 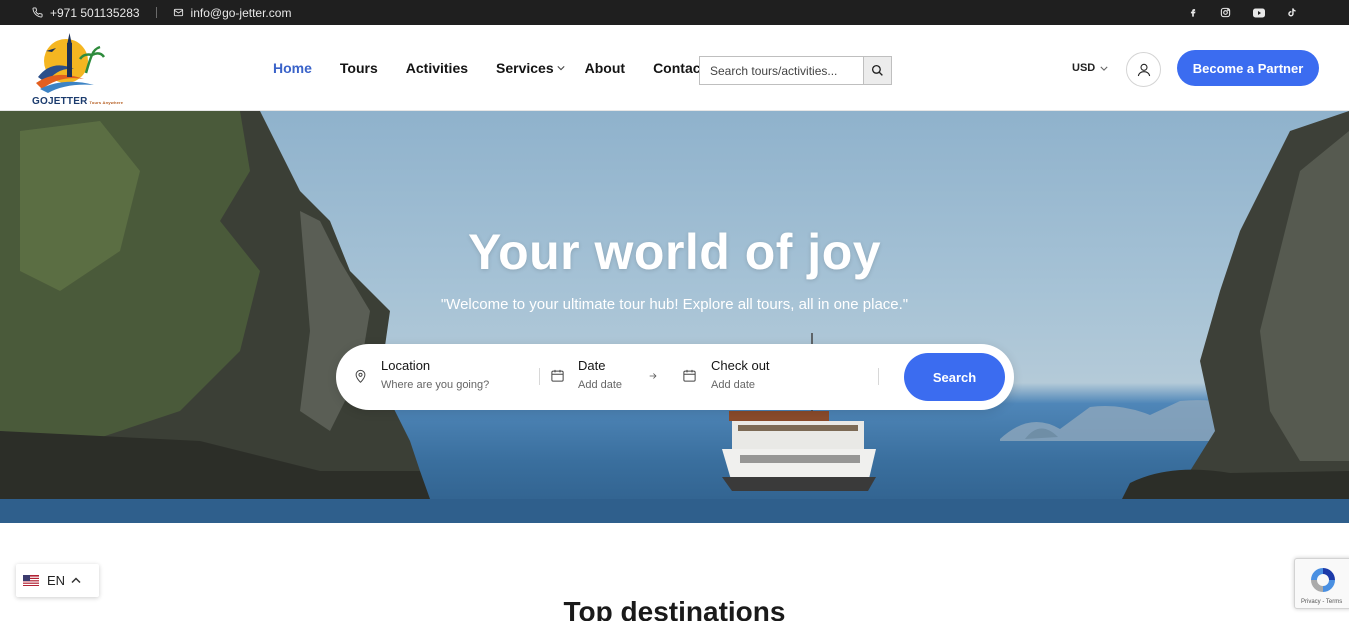 What do you see at coordinates (600, 385) in the screenshot?
I see `date-placeholder: Add date` at bounding box center [600, 385].